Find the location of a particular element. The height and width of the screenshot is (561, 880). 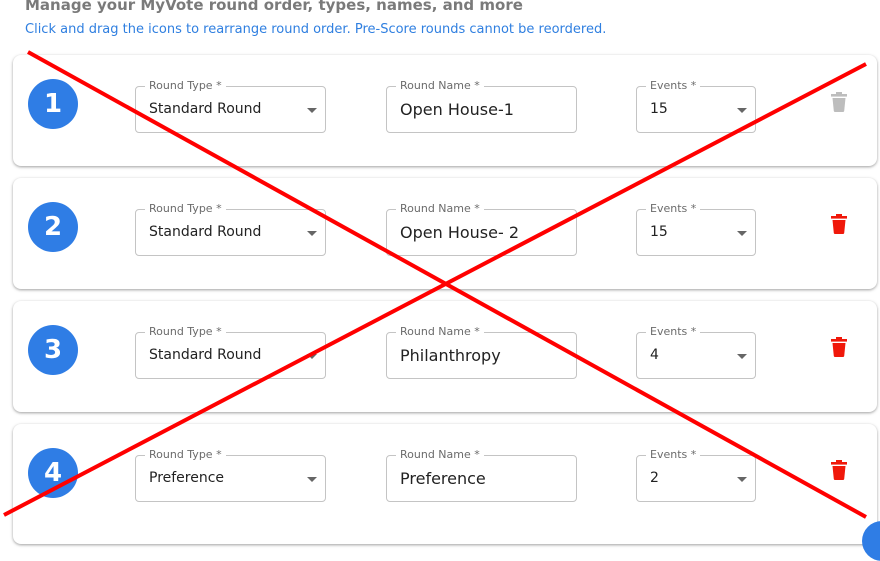

events-value: 2 is located at coordinates (654, 478).